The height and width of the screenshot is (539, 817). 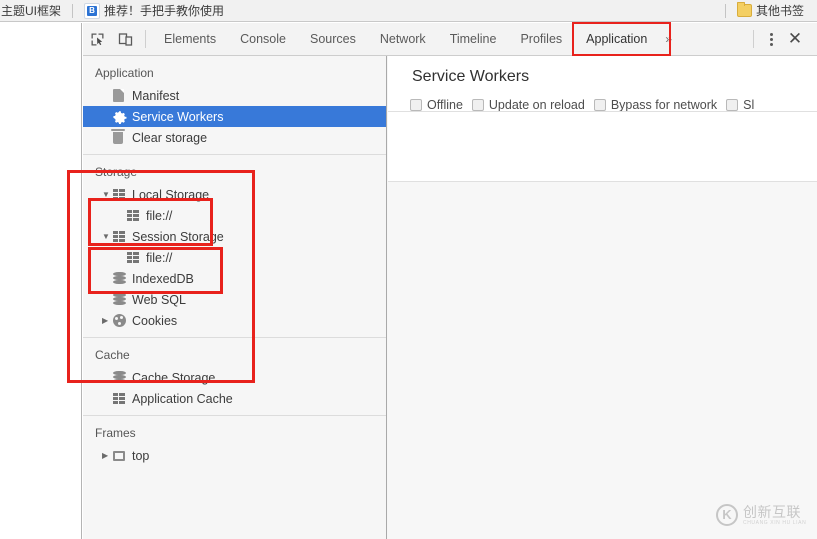 I want to click on toolbar-divider, so click(x=145, y=39).